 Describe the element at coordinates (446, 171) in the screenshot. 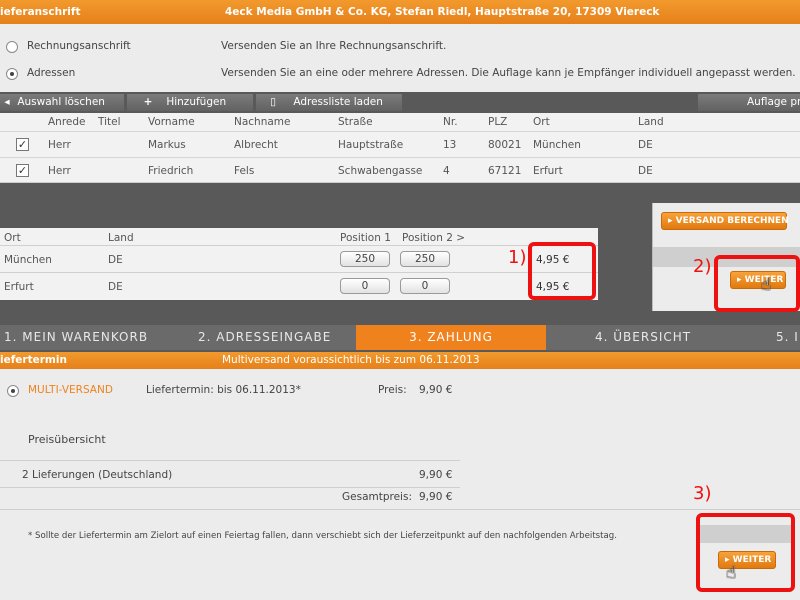

I see `cell-nr: 4` at that location.